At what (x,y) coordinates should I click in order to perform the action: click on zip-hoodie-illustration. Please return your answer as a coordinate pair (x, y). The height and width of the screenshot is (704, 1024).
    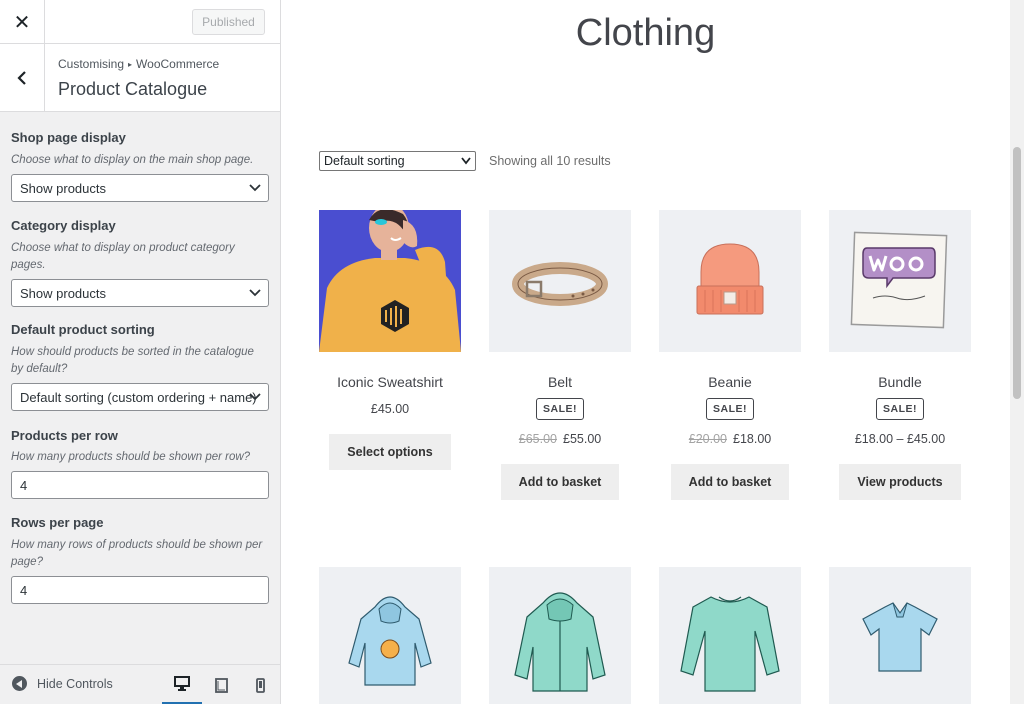
    Looking at the image, I should click on (560, 642).